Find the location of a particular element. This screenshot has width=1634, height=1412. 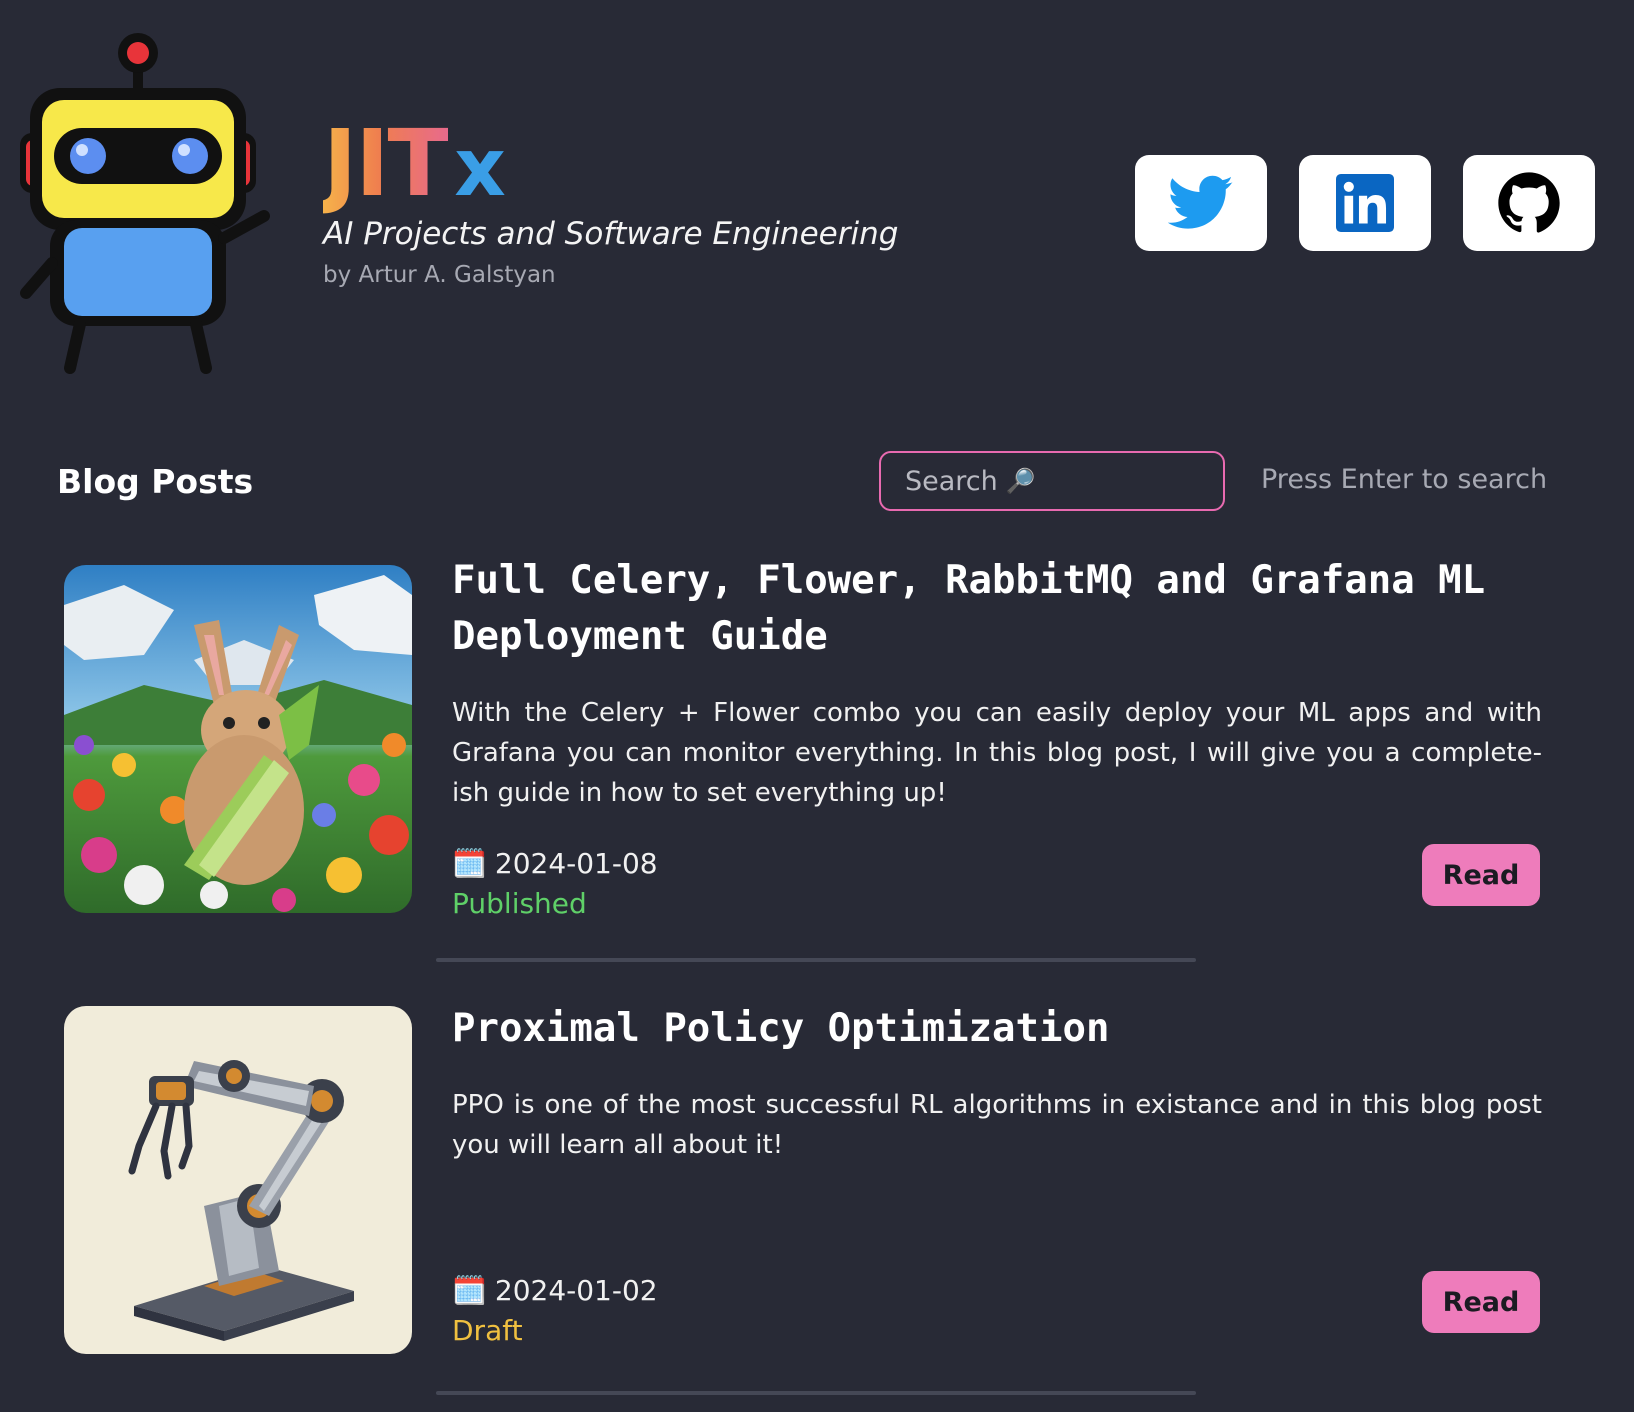

linkedin-button is located at coordinates (1365, 203).